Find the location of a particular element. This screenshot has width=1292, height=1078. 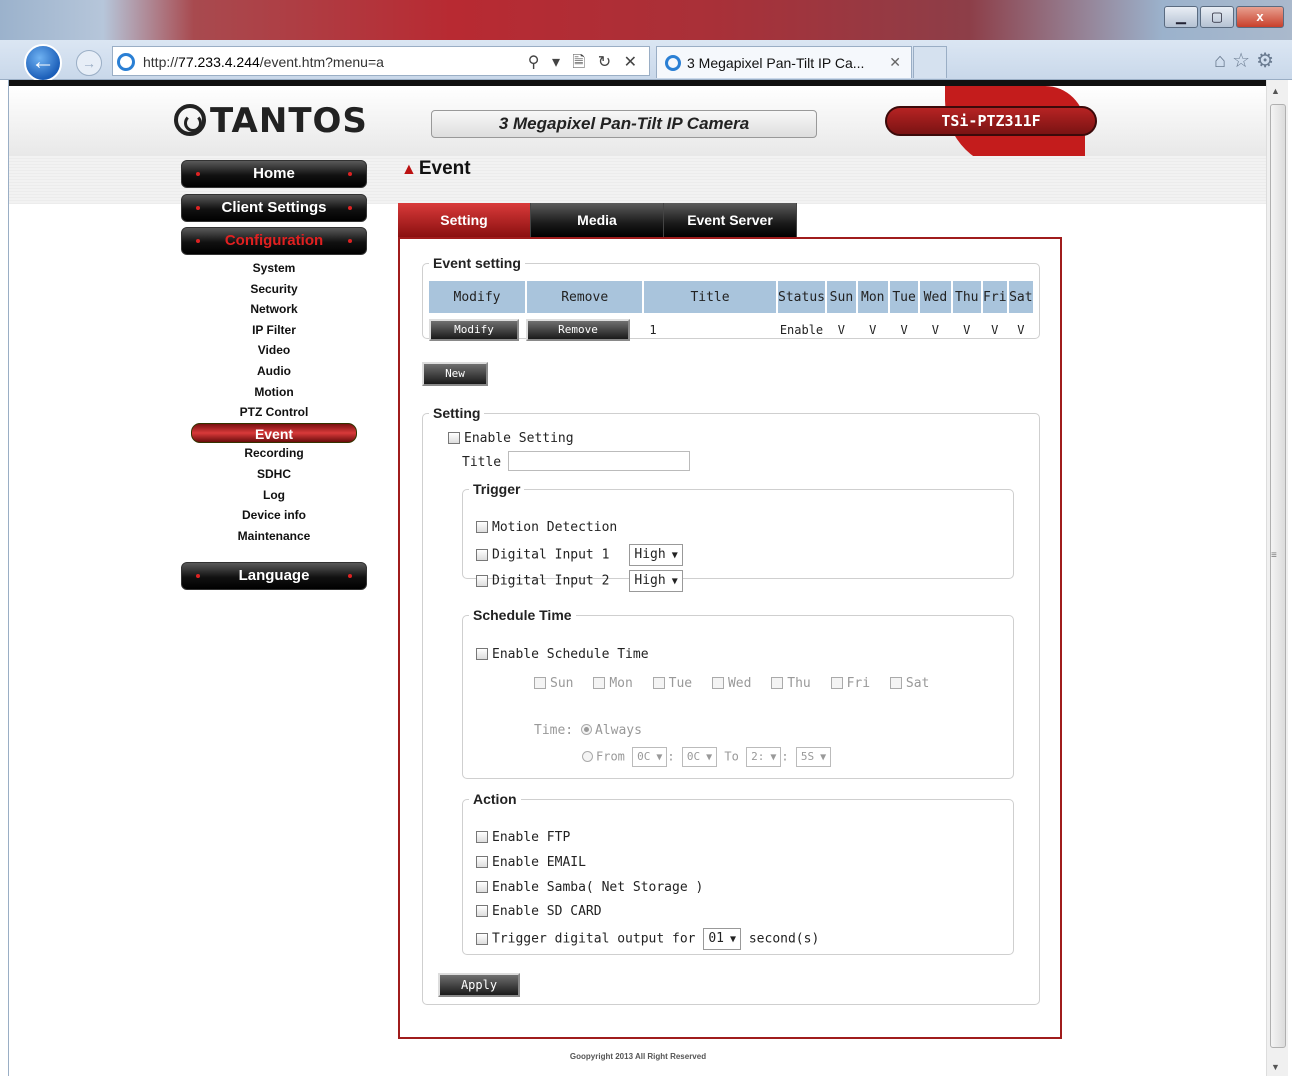

menu-client-settings: Client Settings is located at coordinates (274, 208).